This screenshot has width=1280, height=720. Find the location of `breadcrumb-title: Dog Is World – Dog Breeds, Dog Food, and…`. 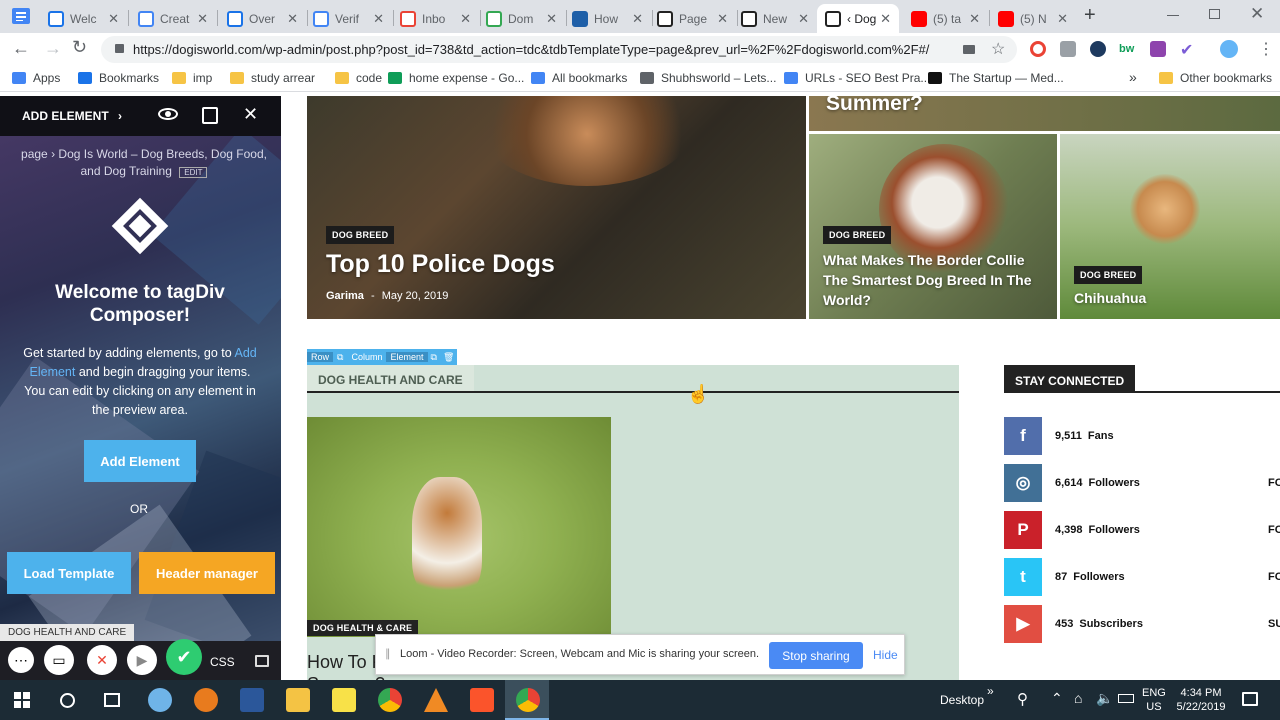

breadcrumb-title: Dog Is World – Dog Breeds, Dog Food, and… is located at coordinates (162, 162).